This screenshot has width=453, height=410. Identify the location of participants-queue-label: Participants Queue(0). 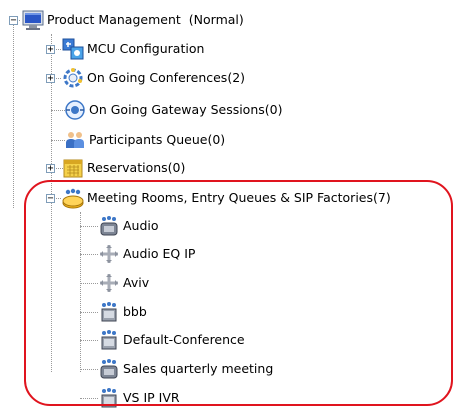
(157, 139).